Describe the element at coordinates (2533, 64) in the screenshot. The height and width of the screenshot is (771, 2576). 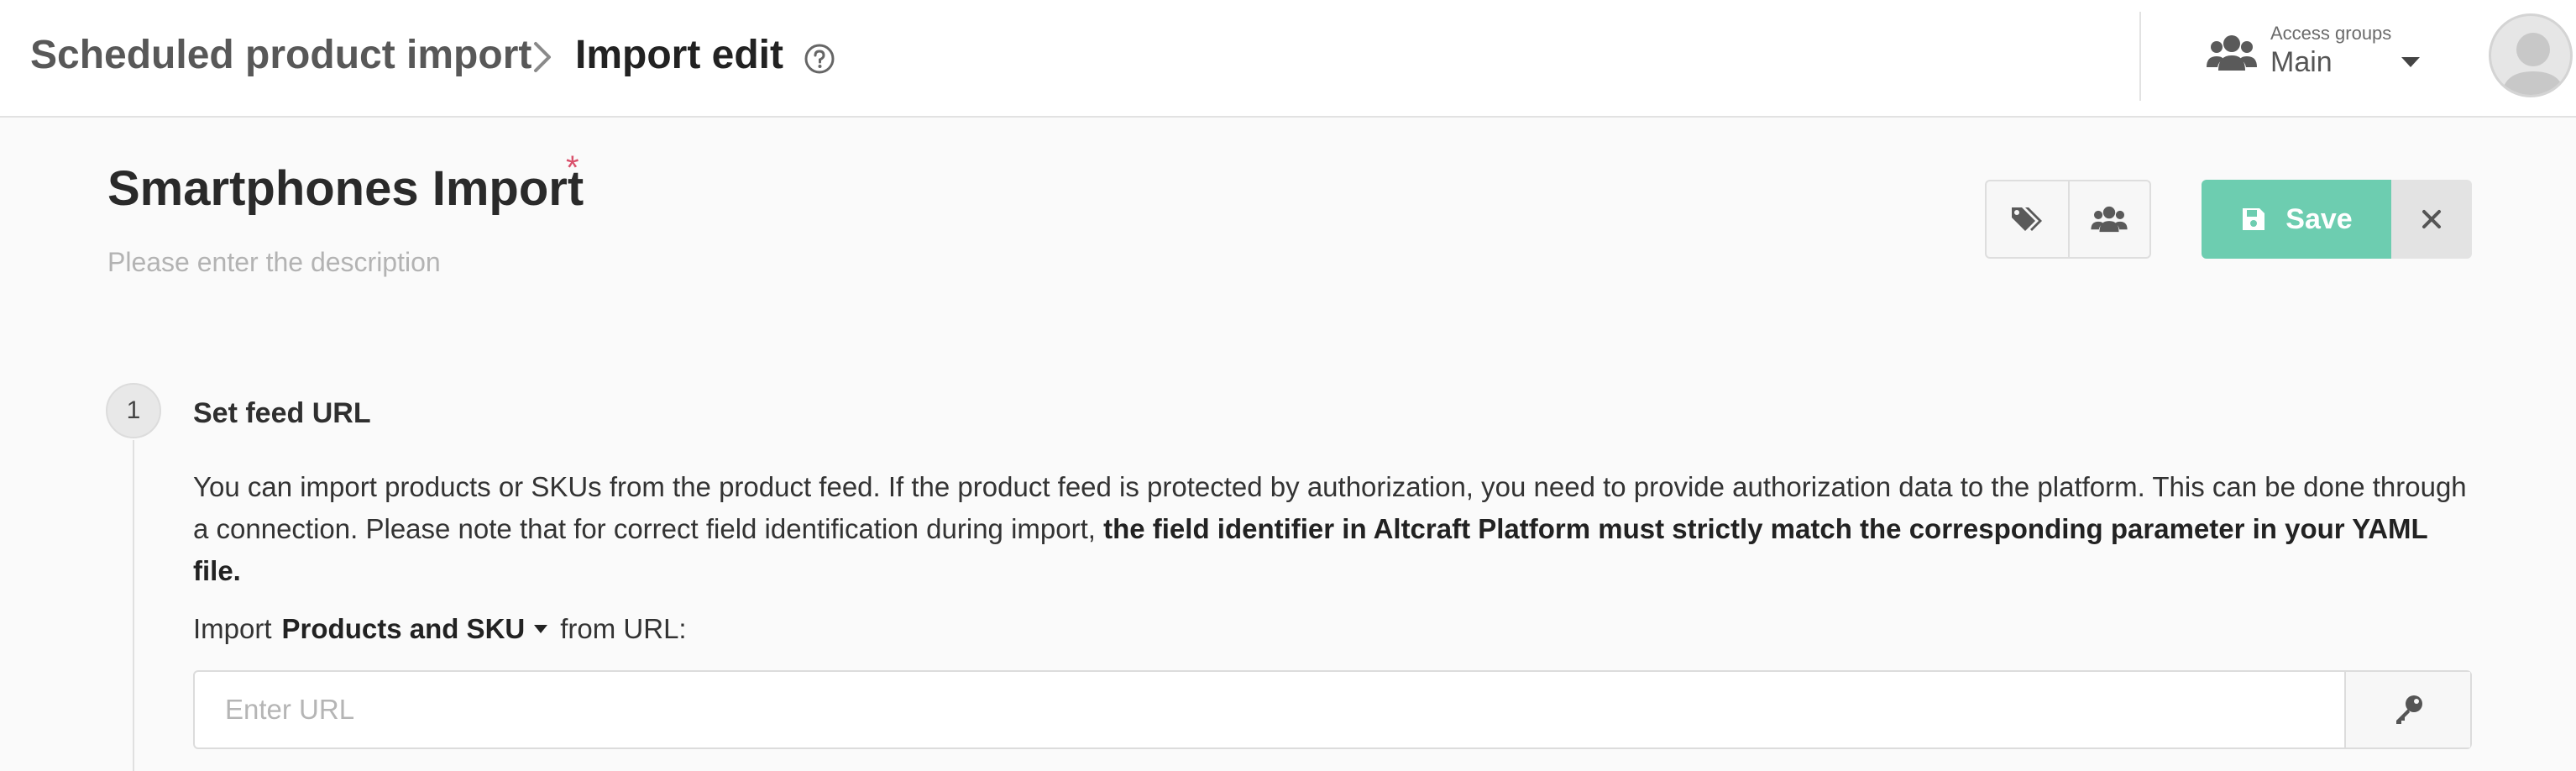
I see `user-silhouette-icon` at that location.